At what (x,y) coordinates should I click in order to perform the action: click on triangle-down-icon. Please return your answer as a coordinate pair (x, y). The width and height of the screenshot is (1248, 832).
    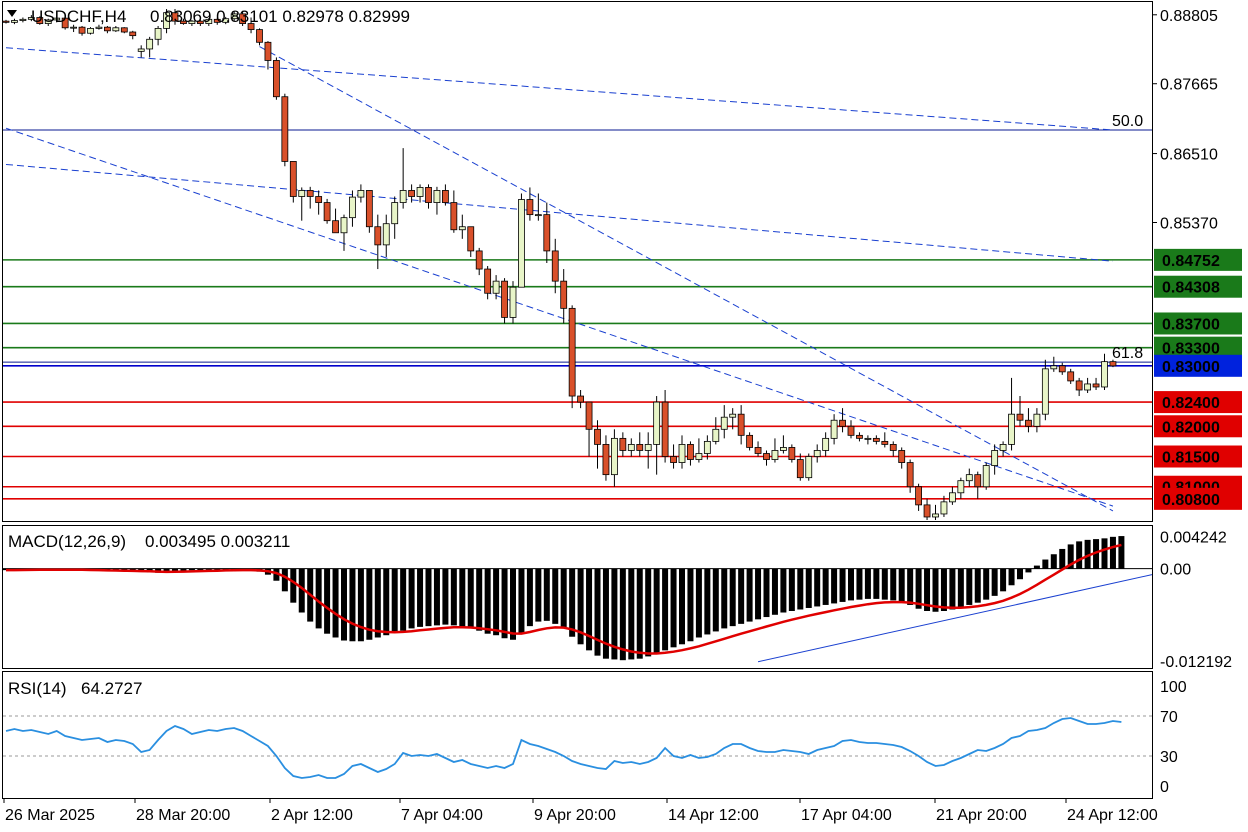
    Looking at the image, I should click on (12, 13).